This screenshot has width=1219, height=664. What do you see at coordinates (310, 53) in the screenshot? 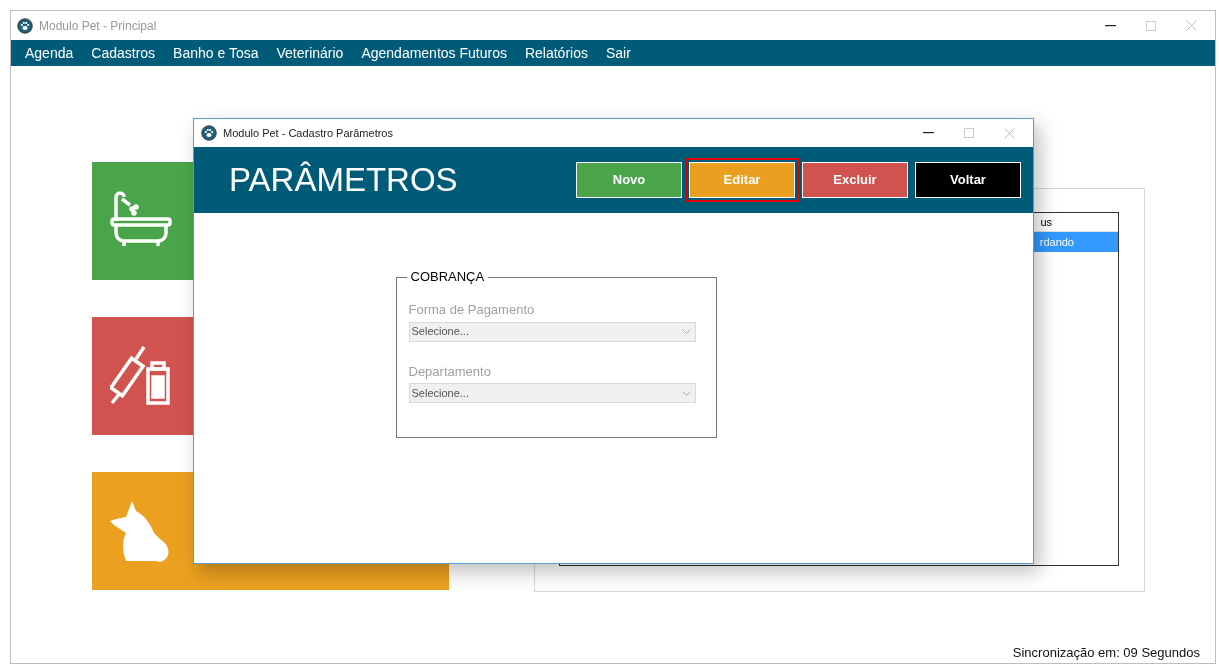
I see `menu-item: Veterinário` at bounding box center [310, 53].